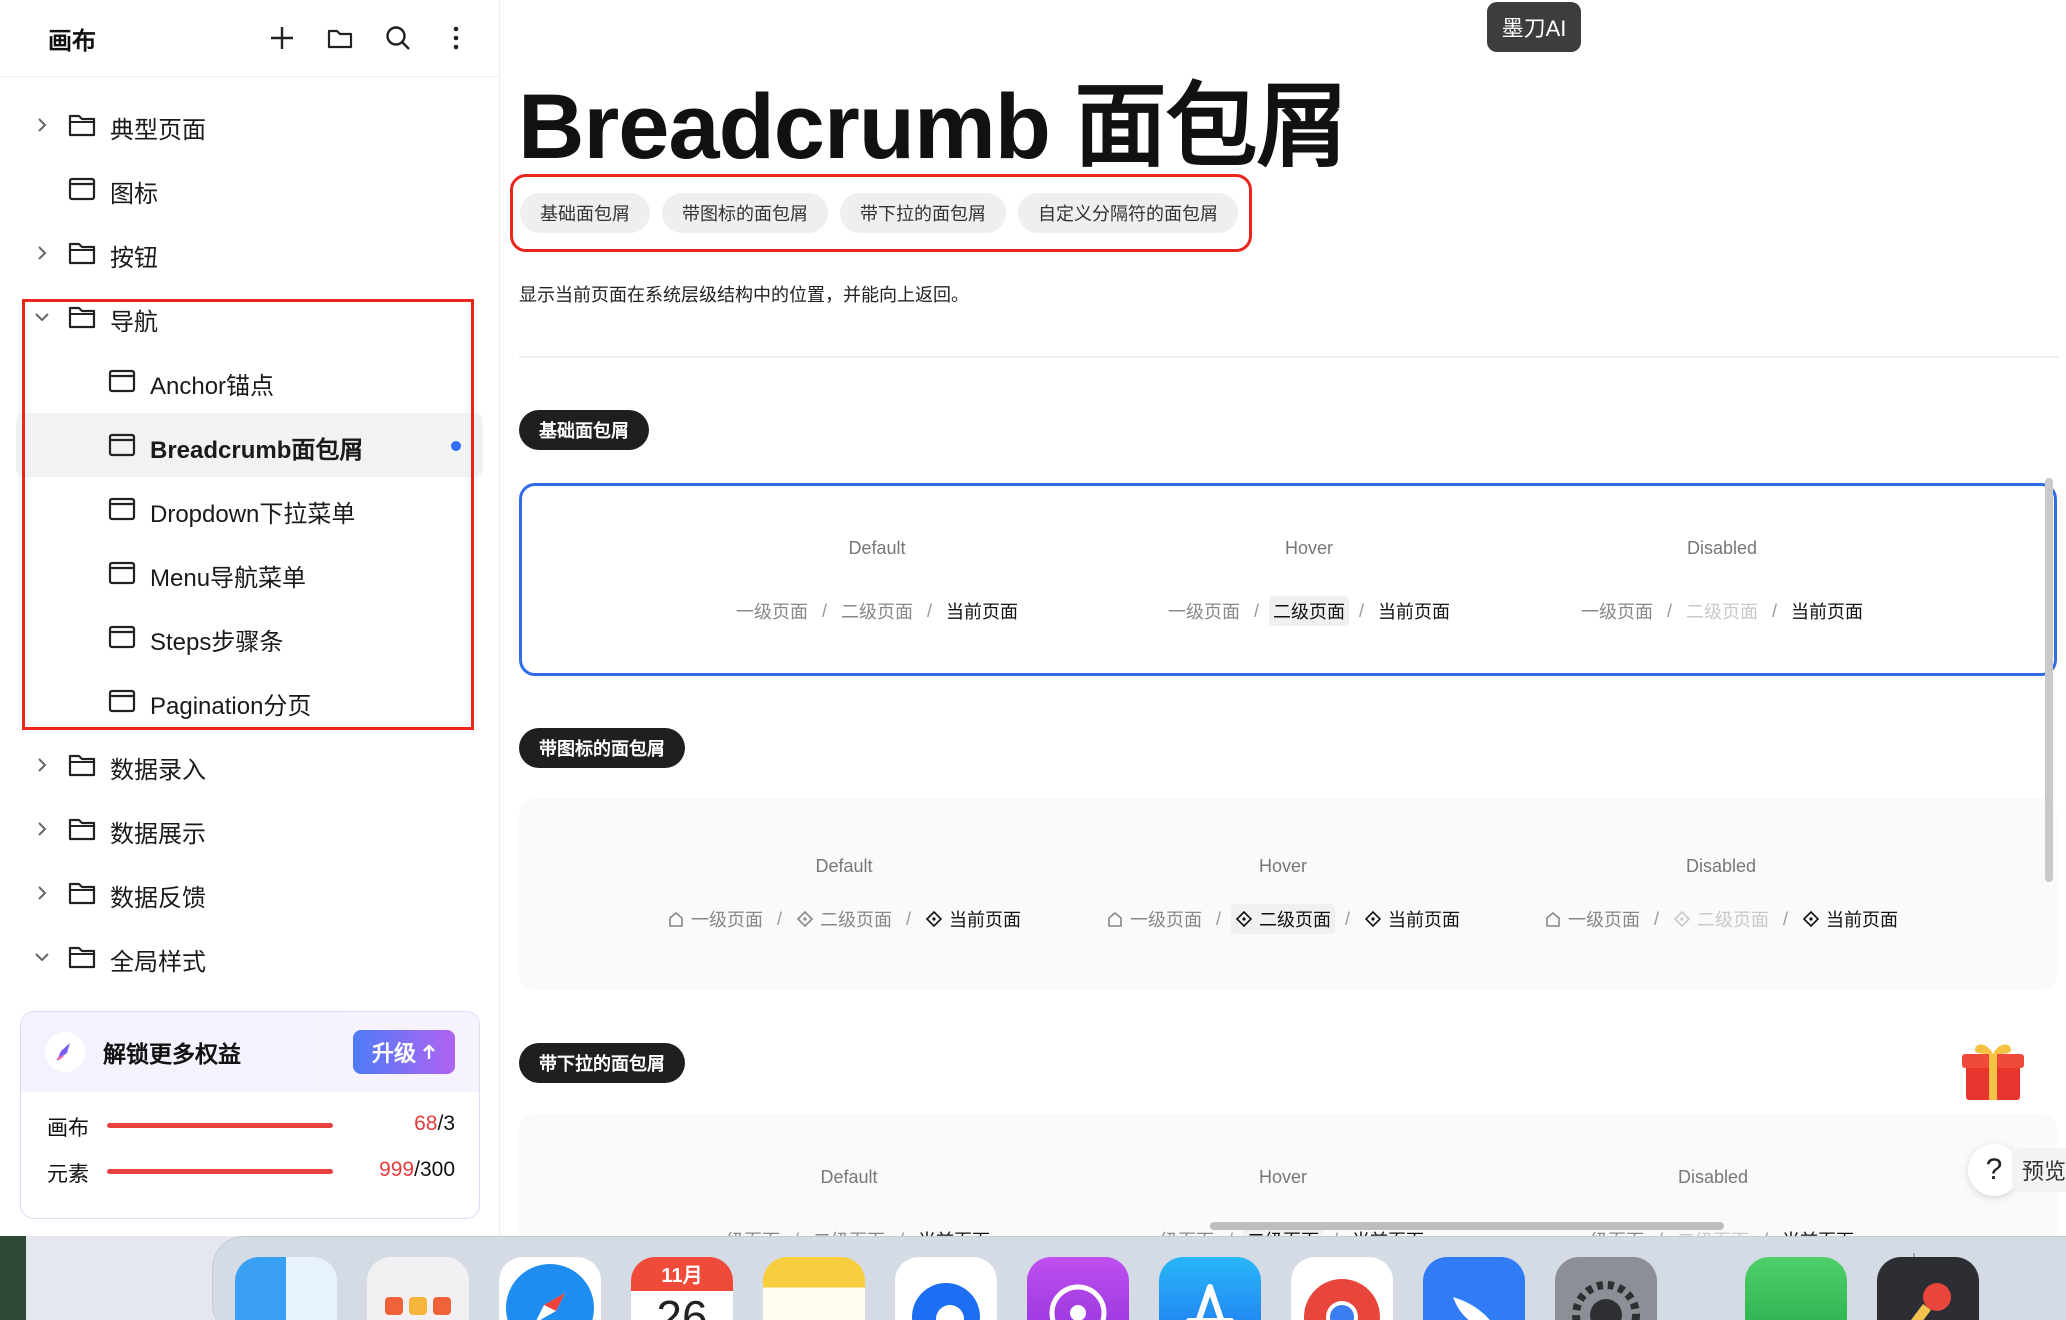  Describe the element at coordinates (1796, 1288) in the screenshot. I see `archive-icon` at that location.